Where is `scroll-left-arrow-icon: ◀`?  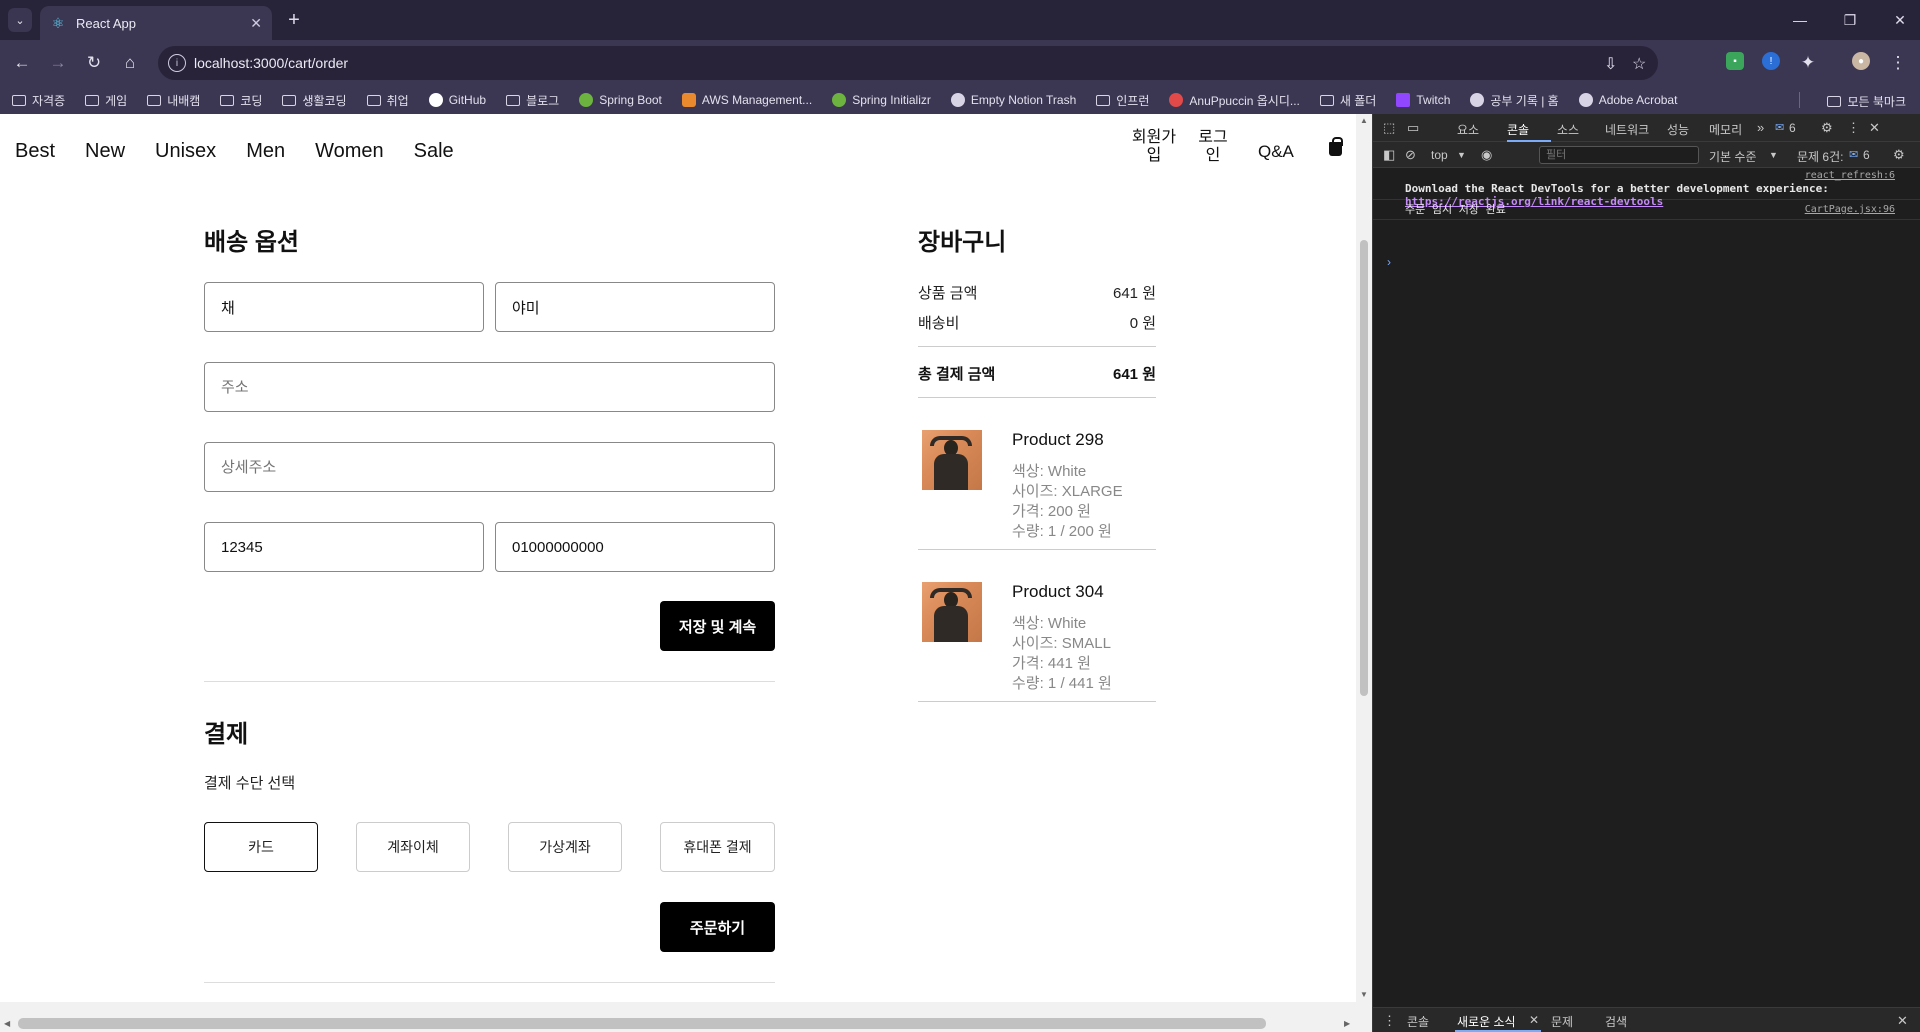 scroll-left-arrow-icon: ◀ is located at coordinates (7, 1023).